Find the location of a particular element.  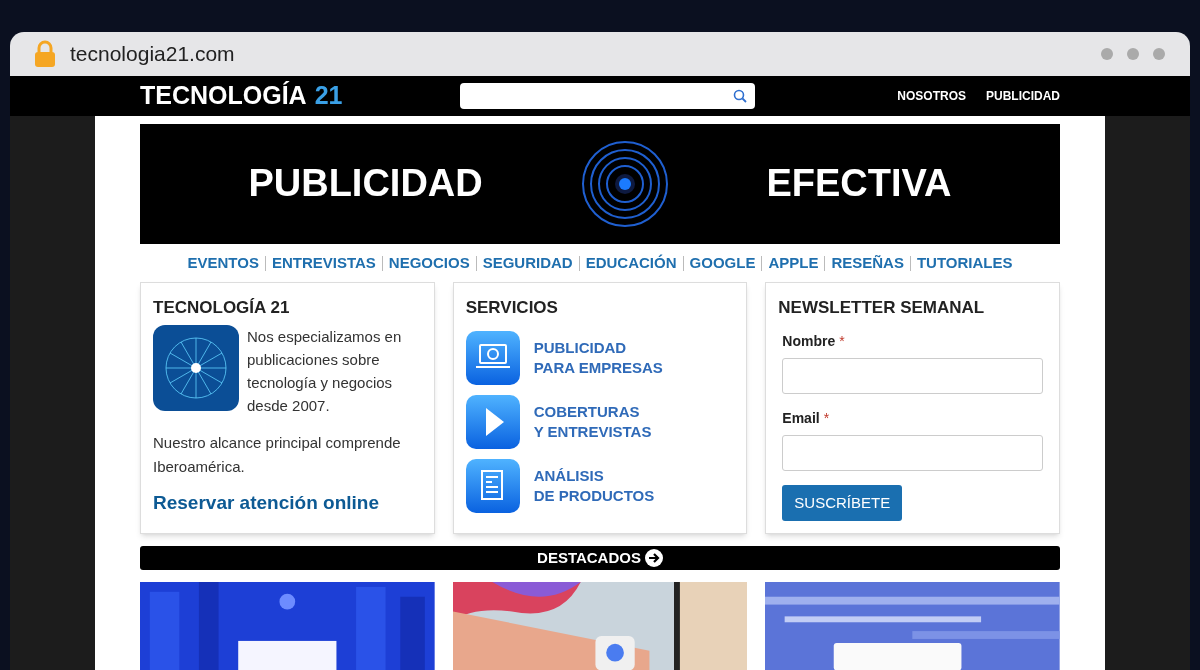

category-link: APPLE is located at coordinates (793, 263).